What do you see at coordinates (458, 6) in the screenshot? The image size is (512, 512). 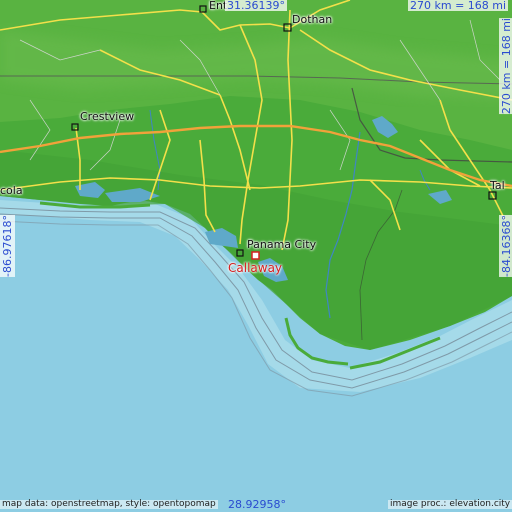 I see `scale-horizontal-label: 270 km = 168 mi` at bounding box center [458, 6].